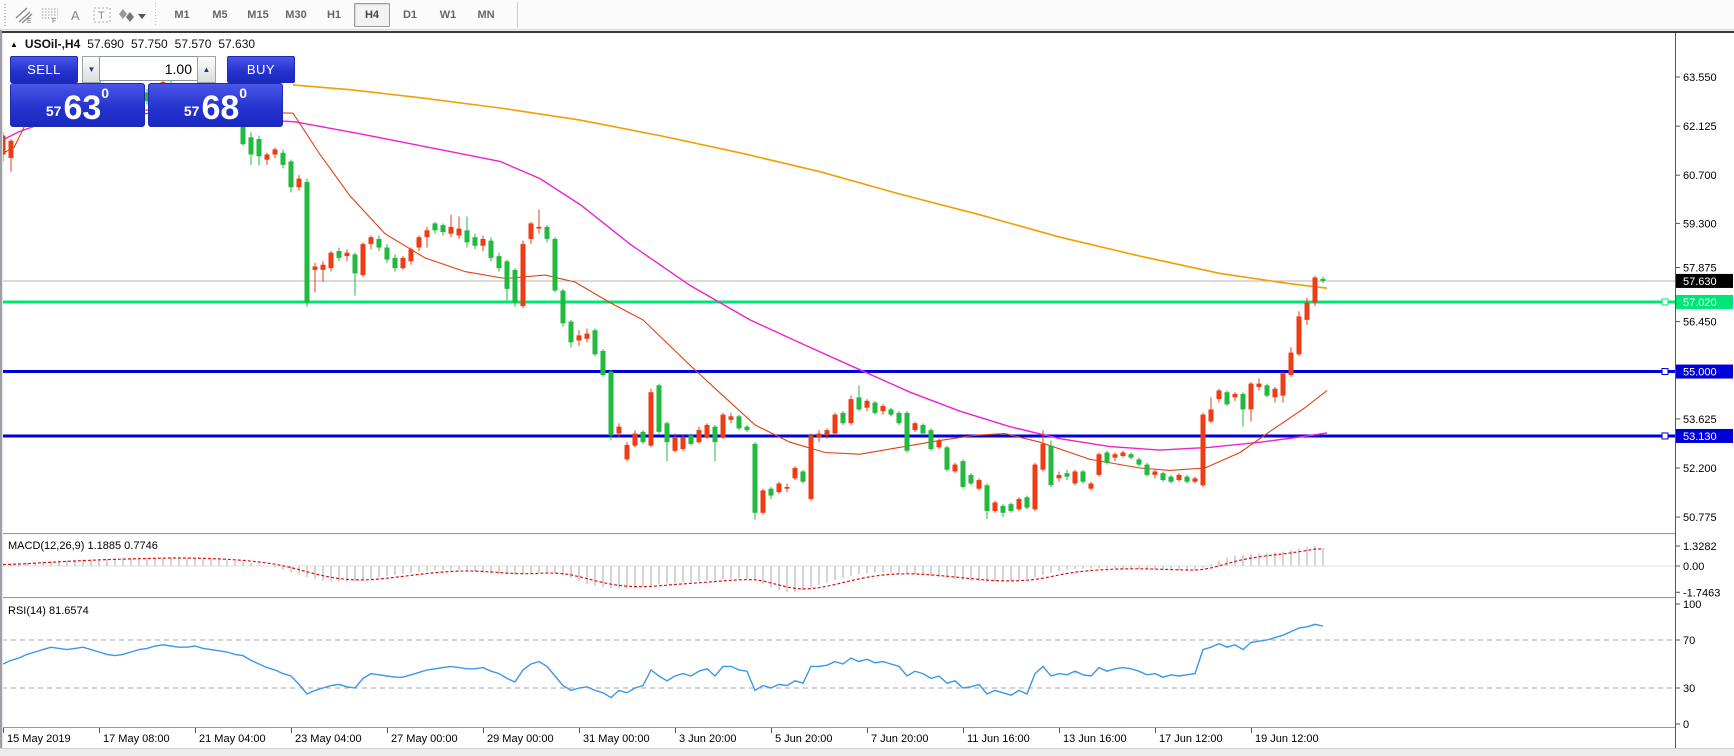 The height and width of the screenshot is (756, 1734). What do you see at coordinates (1700, 224) in the screenshot?
I see `price-tick-label: 59.300` at bounding box center [1700, 224].